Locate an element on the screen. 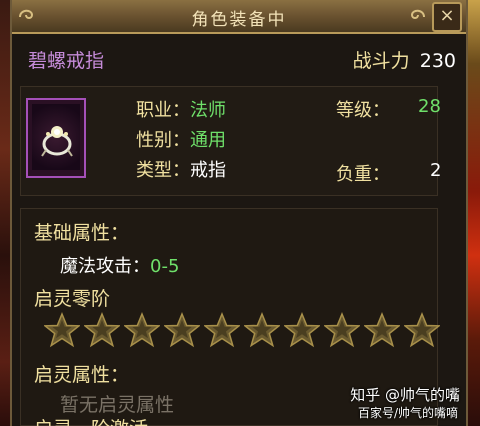 This screenshot has width=480, height=426. combat-power: 战斗力 230 is located at coordinates (404, 59).